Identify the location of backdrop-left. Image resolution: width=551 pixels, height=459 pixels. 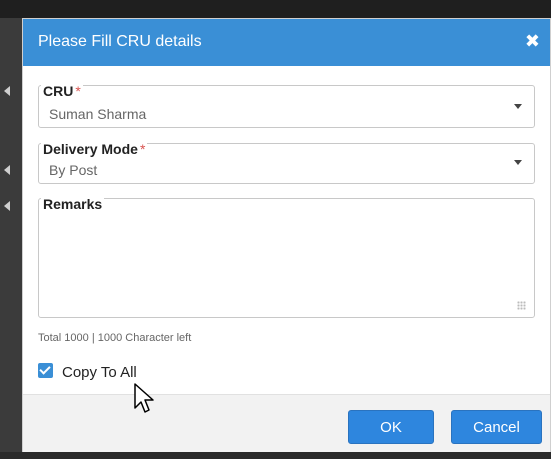
(11, 238).